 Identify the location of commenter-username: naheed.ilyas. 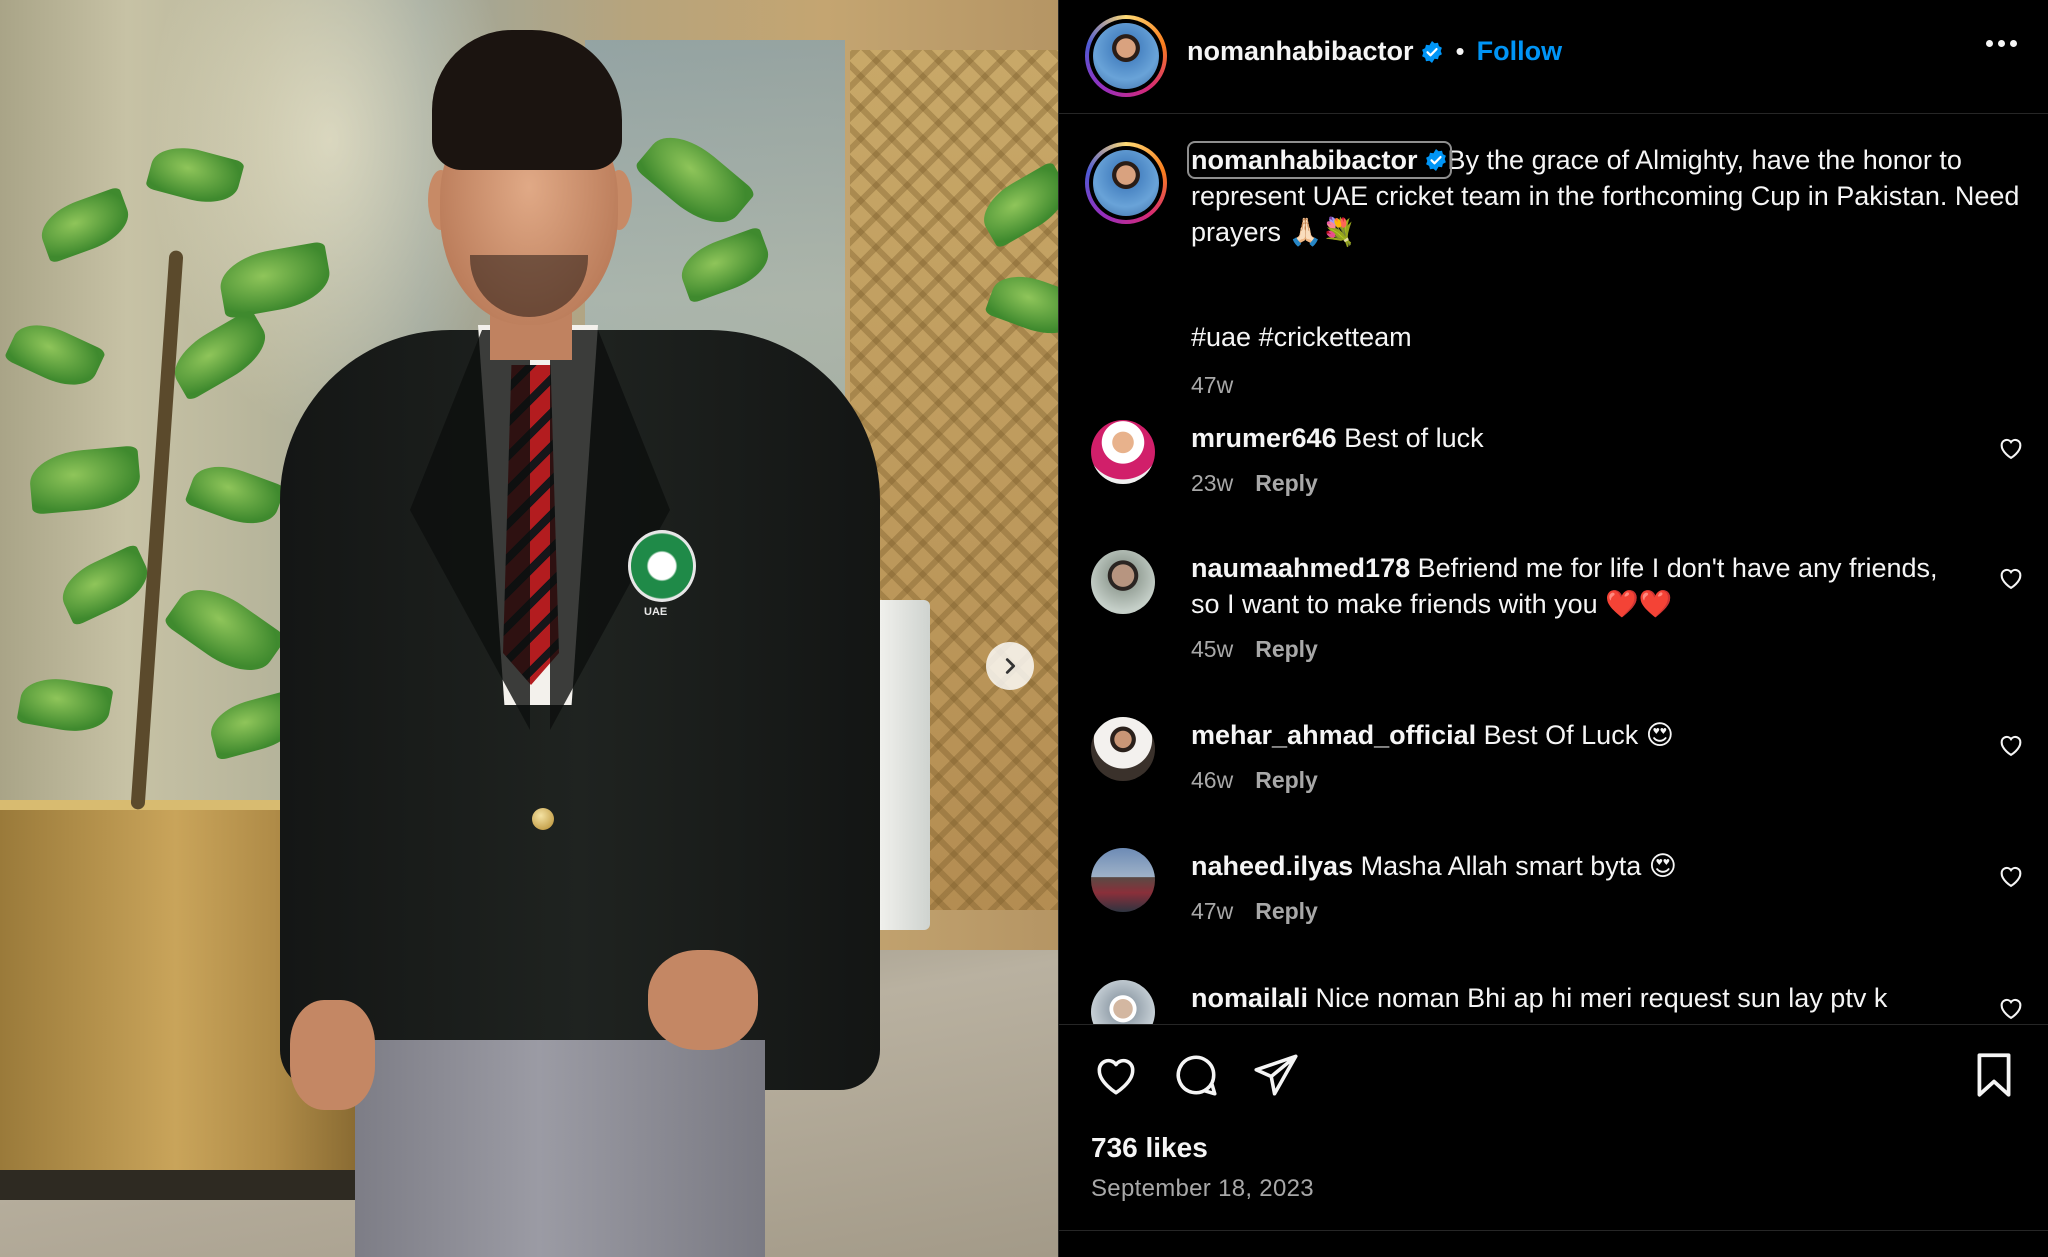
(1272, 866).